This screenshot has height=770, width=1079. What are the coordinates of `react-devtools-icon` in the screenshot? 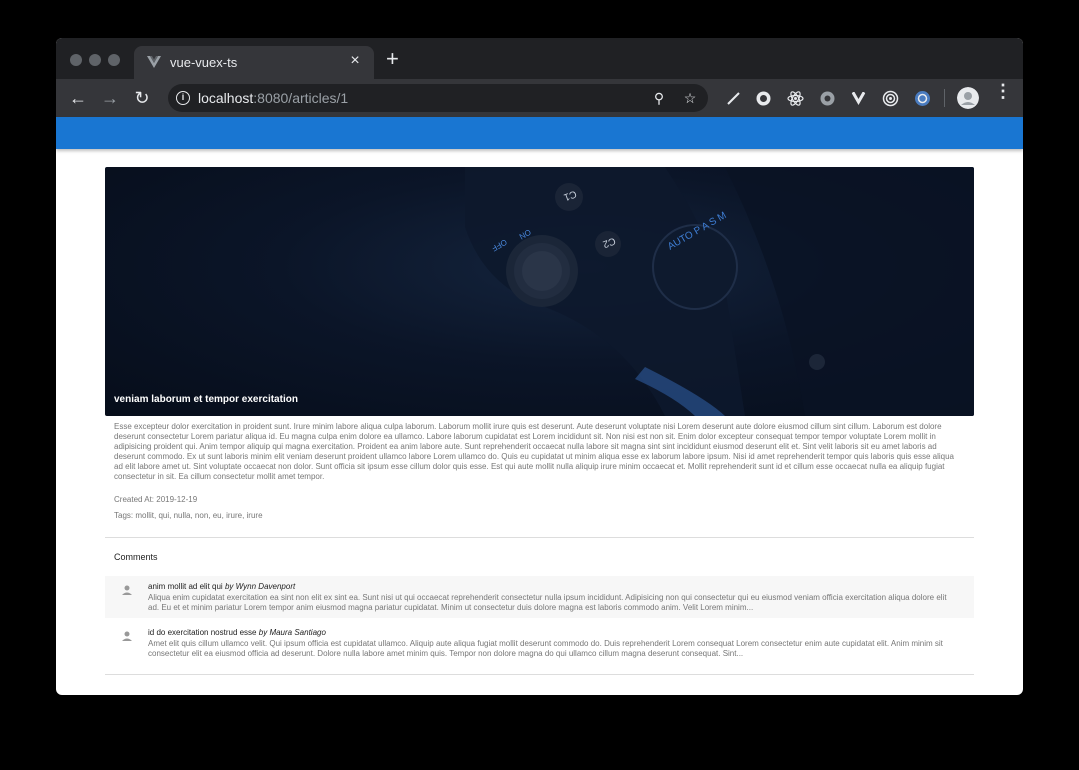 It's located at (795, 98).